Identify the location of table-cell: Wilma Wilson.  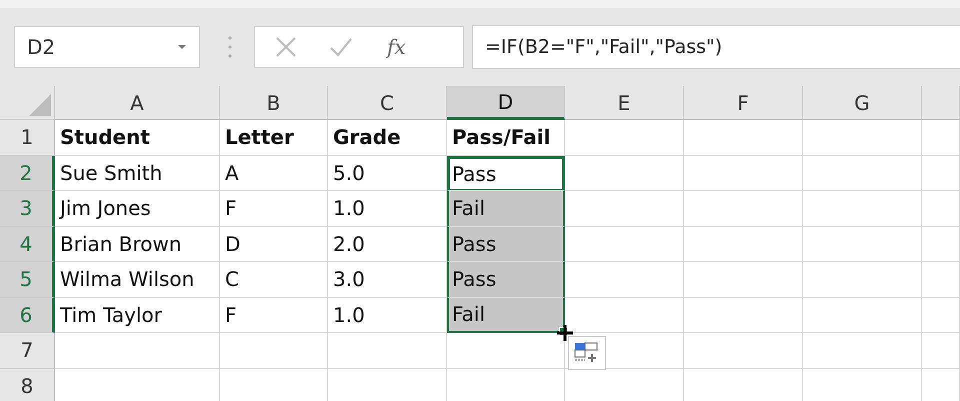
(137, 280).